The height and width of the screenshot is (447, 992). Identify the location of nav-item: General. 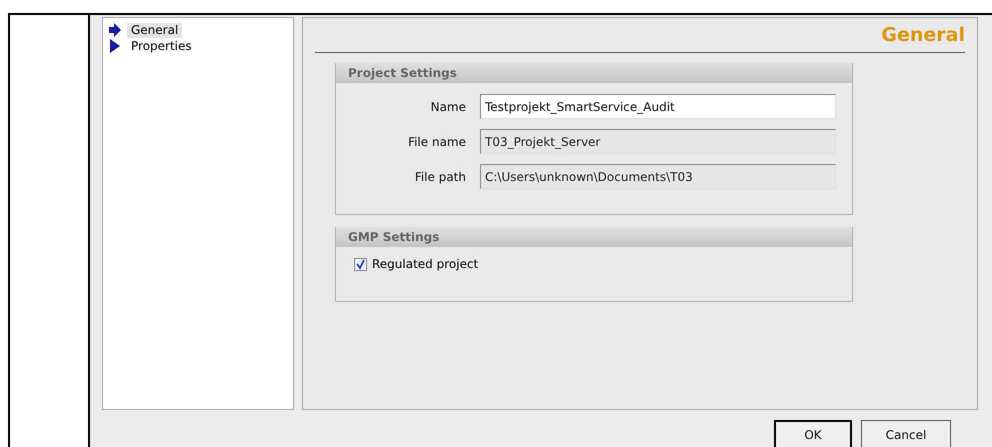
(154, 30).